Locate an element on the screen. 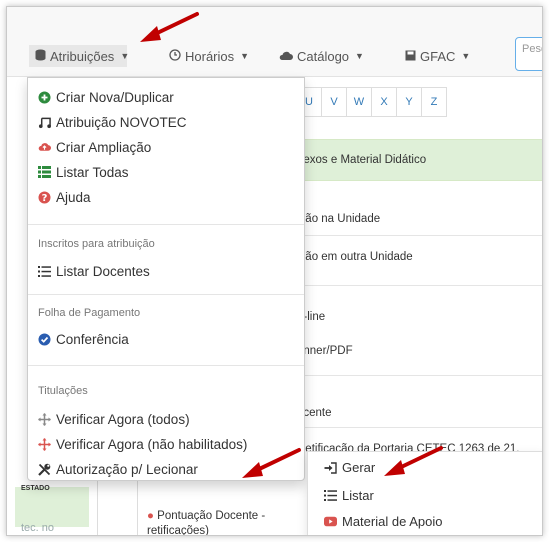  menu-item-label: Verificar Agora (todos) is located at coordinates (123, 419).